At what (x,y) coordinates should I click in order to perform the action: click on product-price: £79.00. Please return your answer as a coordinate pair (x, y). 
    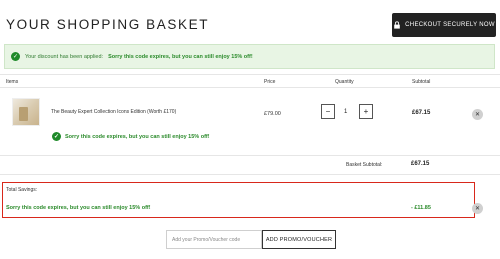
    Looking at the image, I should click on (272, 114).